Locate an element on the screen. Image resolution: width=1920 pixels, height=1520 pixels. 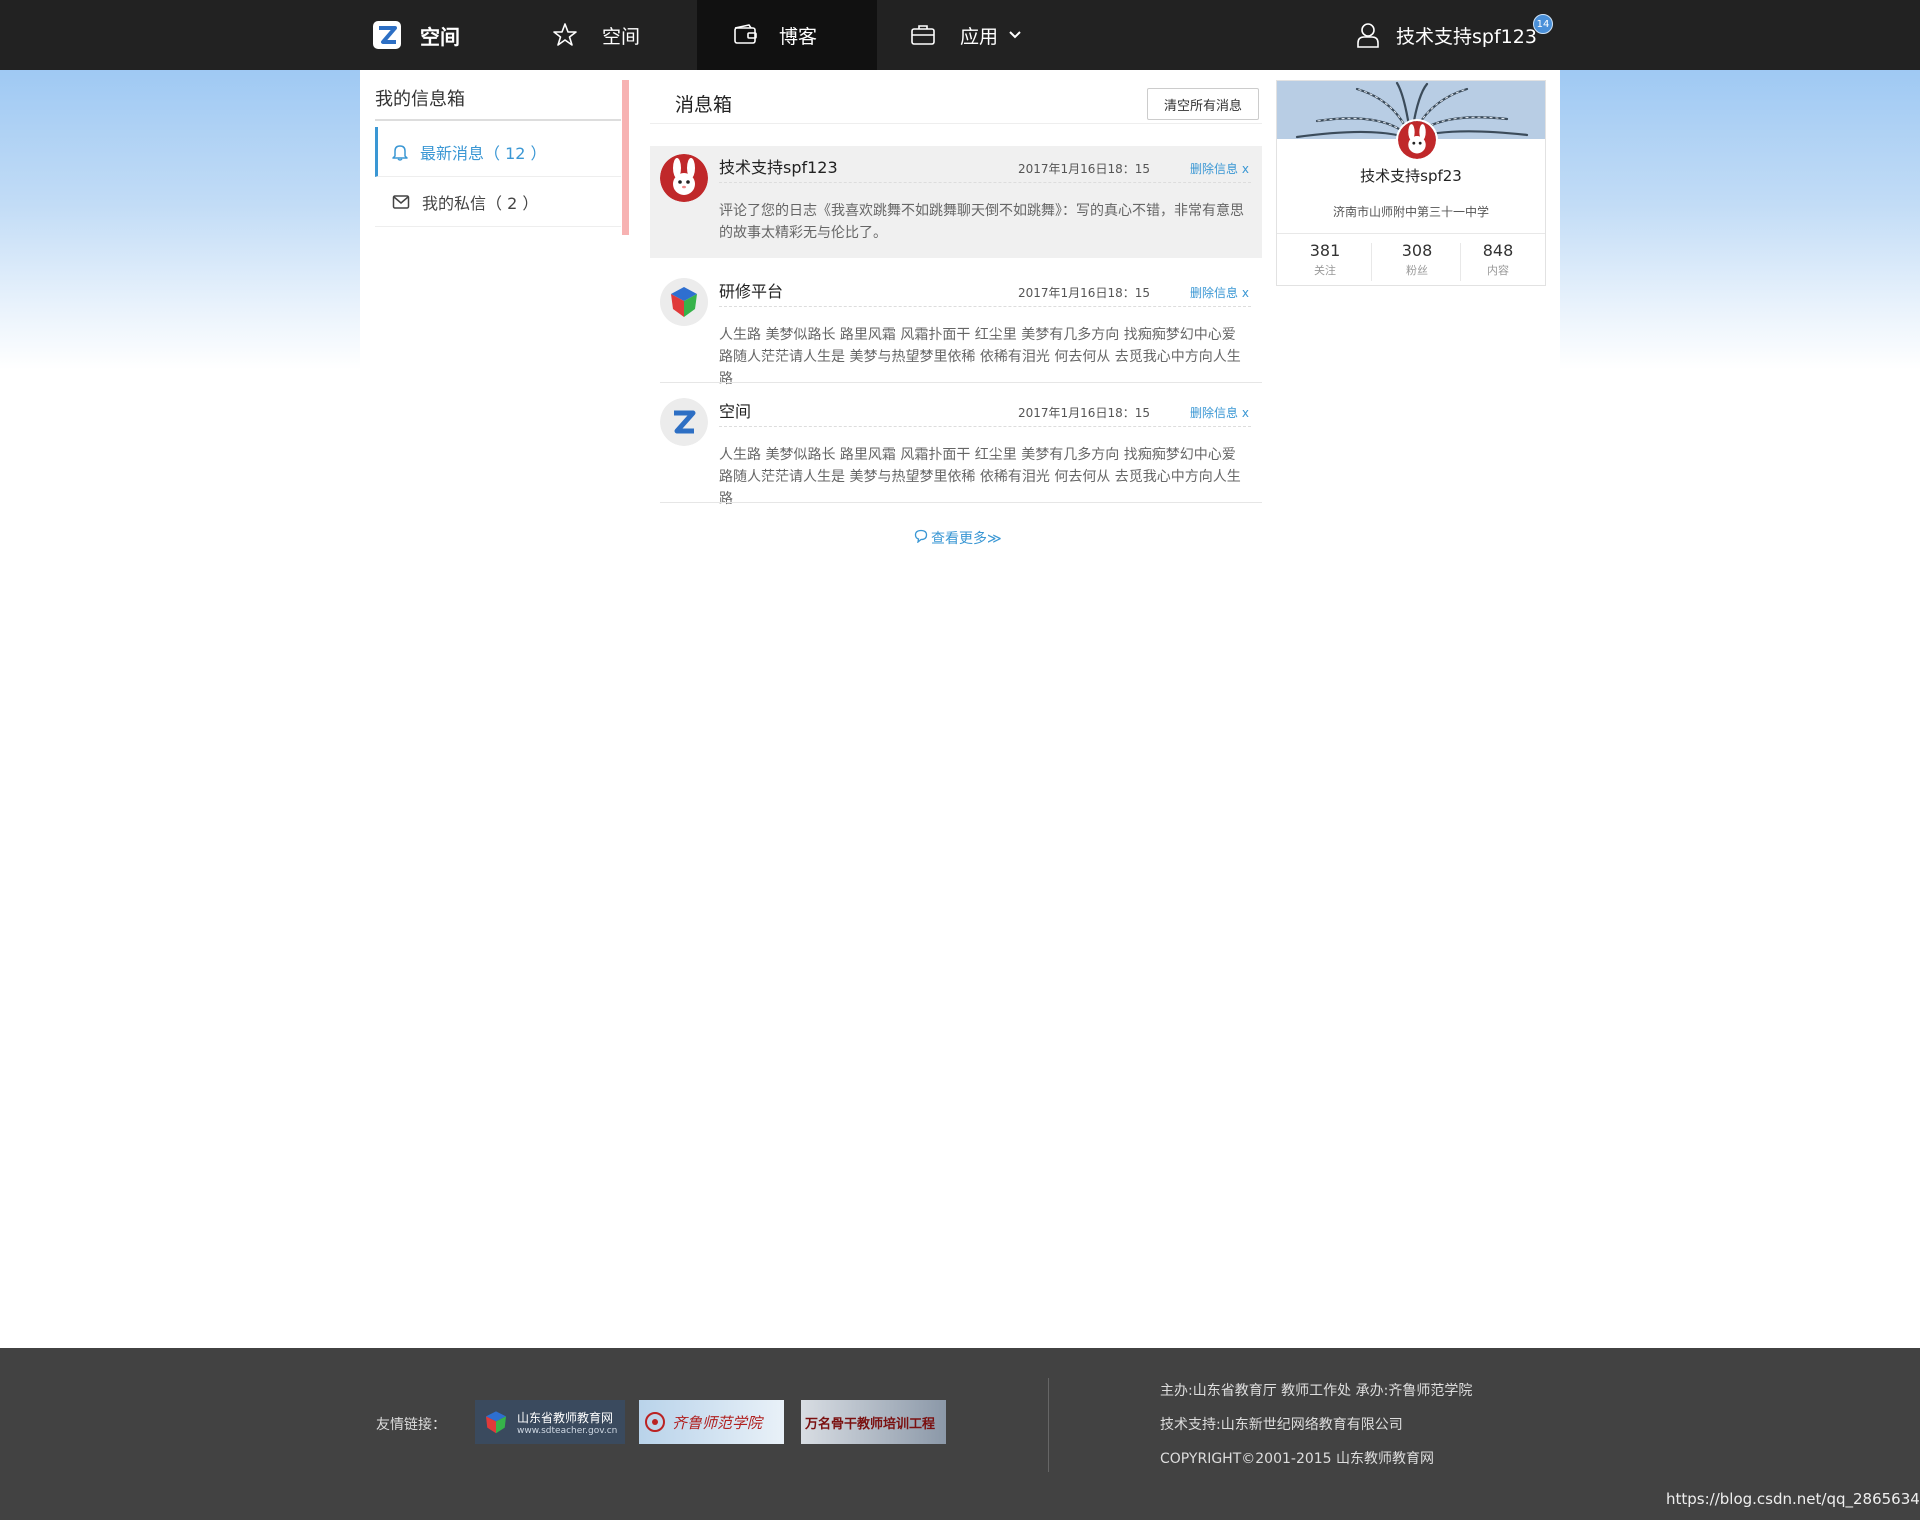
qilu-normal-link: 齐鲁师范学院 is located at coordinates (711, 1422).